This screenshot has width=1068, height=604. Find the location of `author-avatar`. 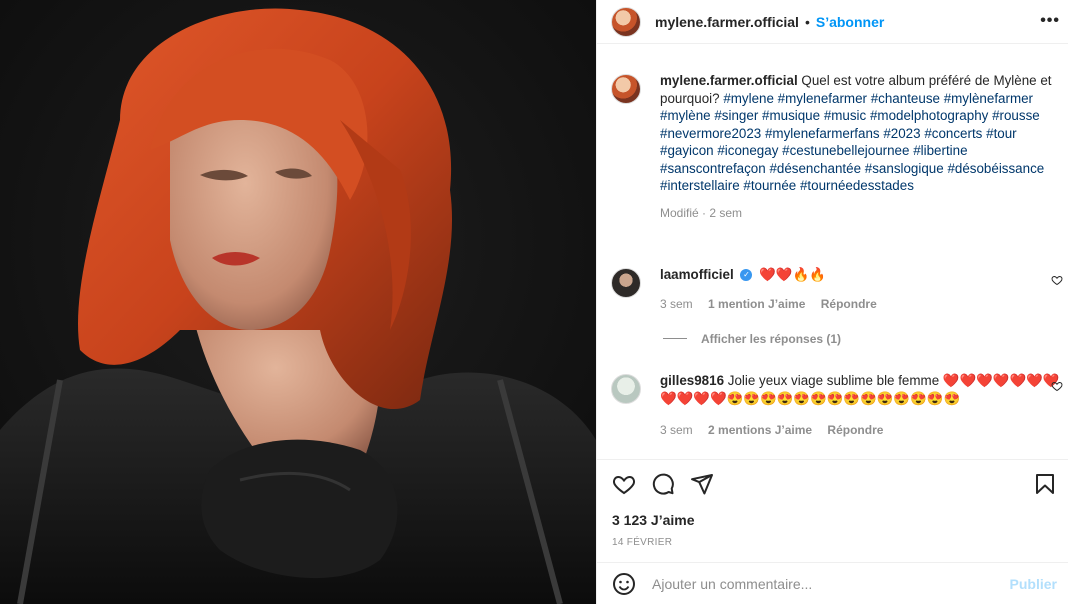

author-avatar is located at coordinates (626, 21).